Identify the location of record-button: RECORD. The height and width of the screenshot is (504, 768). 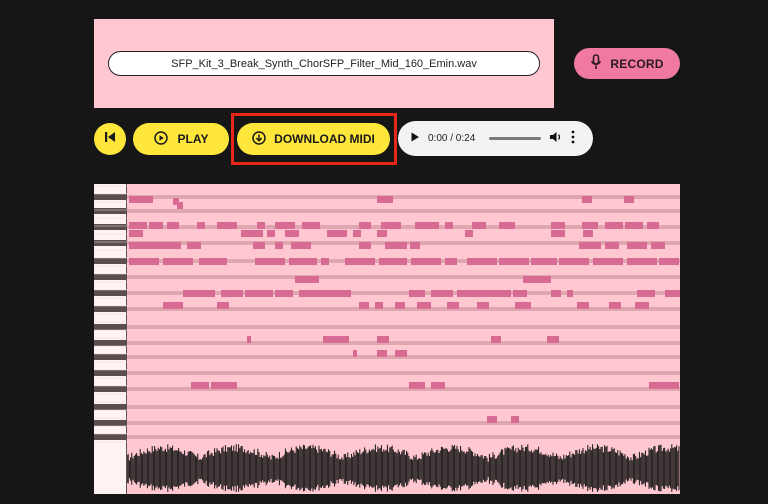
(627, 63).